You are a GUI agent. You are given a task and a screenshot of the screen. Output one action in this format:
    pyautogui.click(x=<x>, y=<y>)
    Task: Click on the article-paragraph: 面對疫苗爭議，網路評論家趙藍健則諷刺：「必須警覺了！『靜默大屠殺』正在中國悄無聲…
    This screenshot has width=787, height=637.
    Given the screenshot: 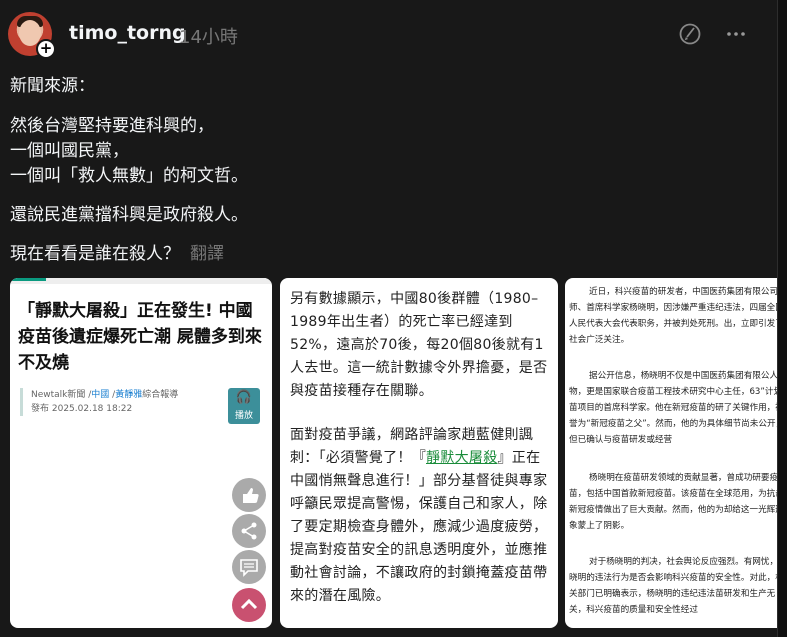 What is the action you would take?
    pyautogui.click(x=419, y=516)
    